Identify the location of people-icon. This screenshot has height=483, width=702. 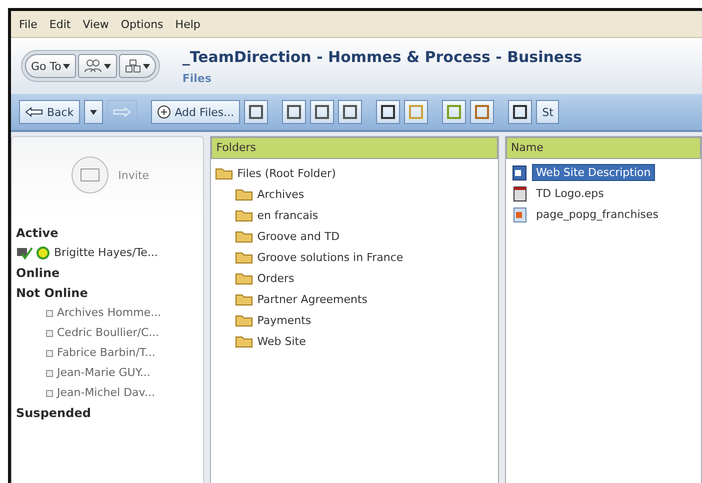
(93, 66).